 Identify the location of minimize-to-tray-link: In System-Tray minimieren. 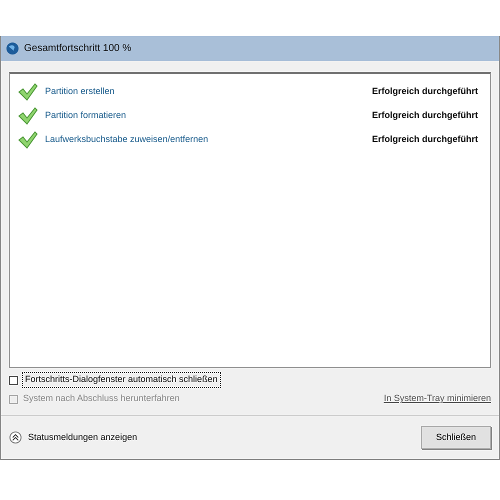
(437, 399).